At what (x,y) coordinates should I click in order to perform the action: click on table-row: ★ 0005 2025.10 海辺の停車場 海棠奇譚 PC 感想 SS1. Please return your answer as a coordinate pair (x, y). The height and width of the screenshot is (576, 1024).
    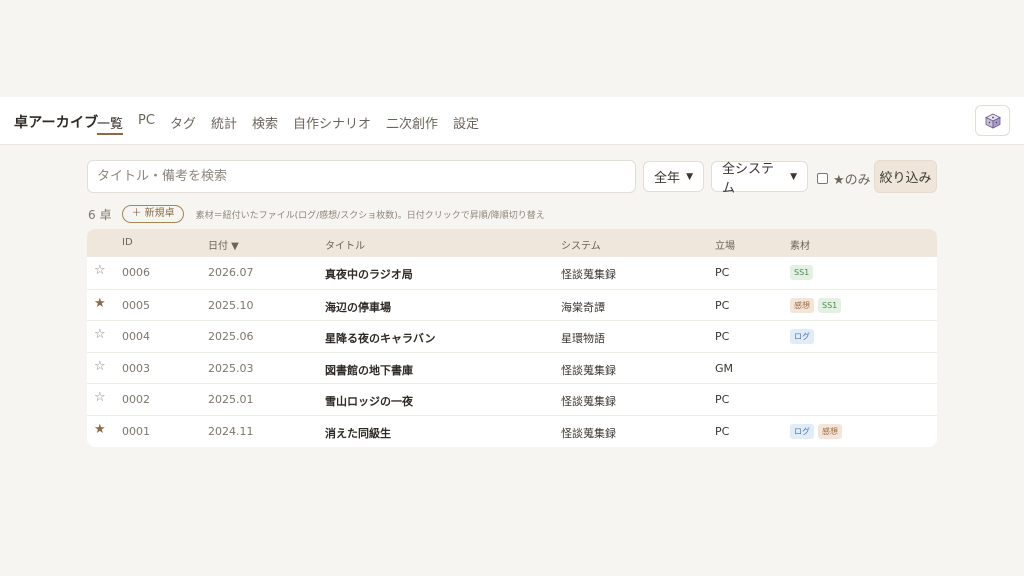
    Looking at the image, I should click on (512, 304).